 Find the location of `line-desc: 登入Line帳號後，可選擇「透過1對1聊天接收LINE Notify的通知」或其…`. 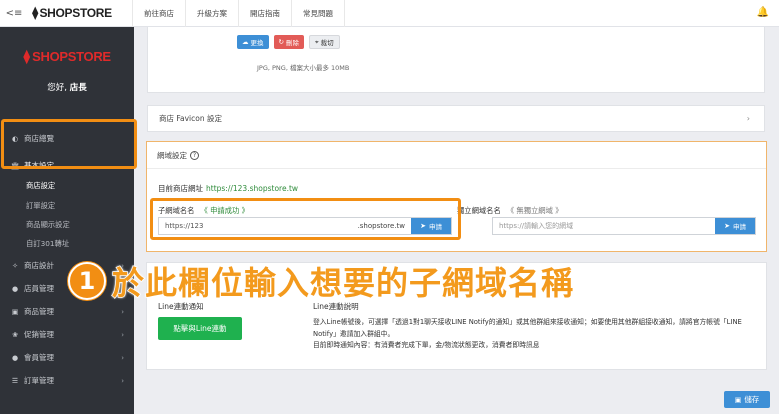

line-desc: 登入Line帳號後，可選擇「透過1對1聊天接收LINE Notify的通知」或其… is located at coordinates (527, 333).